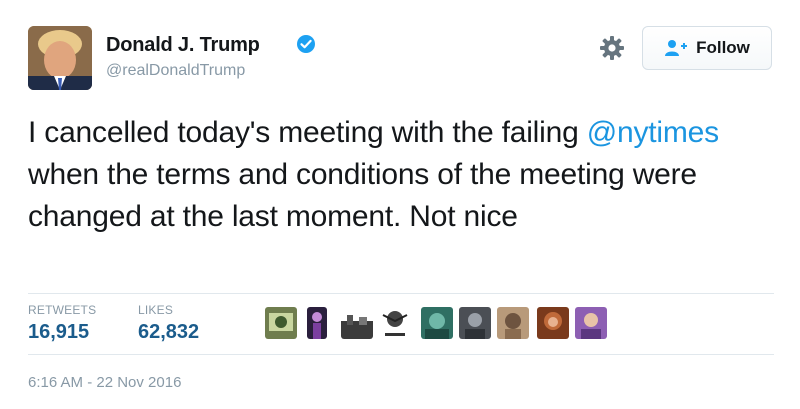 This screenshot has height=409, width=800. I want to click on author-handle: @realDonaldTrump, so click(175, 71).